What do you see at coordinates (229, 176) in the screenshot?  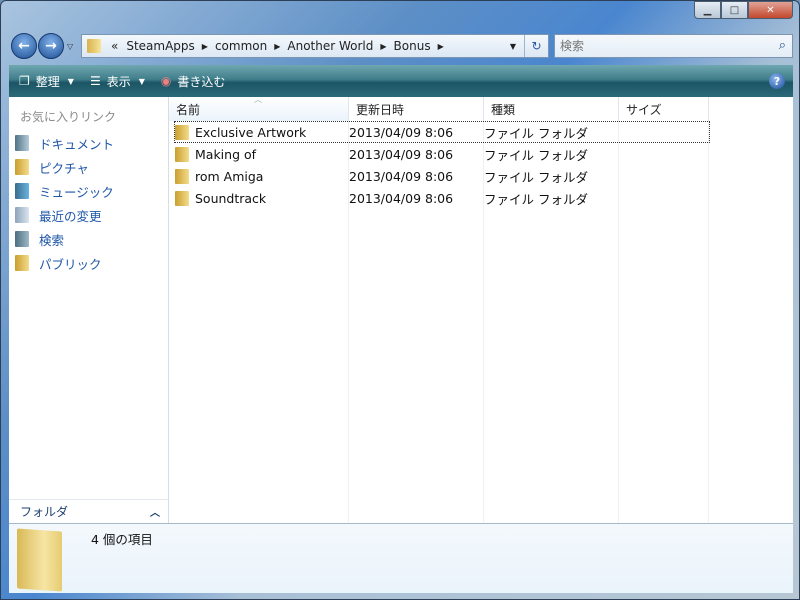 I see `file-name: rom Amiga` at bounding box center [229, 176].